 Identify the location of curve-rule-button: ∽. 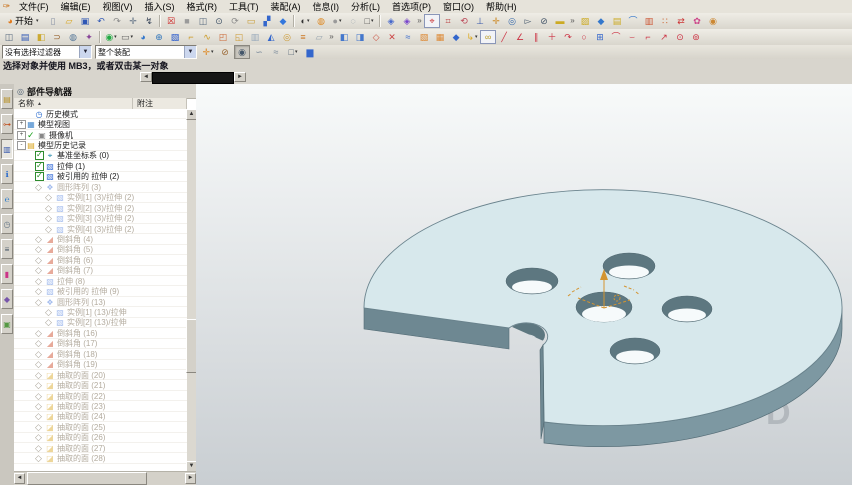
(259, 52).